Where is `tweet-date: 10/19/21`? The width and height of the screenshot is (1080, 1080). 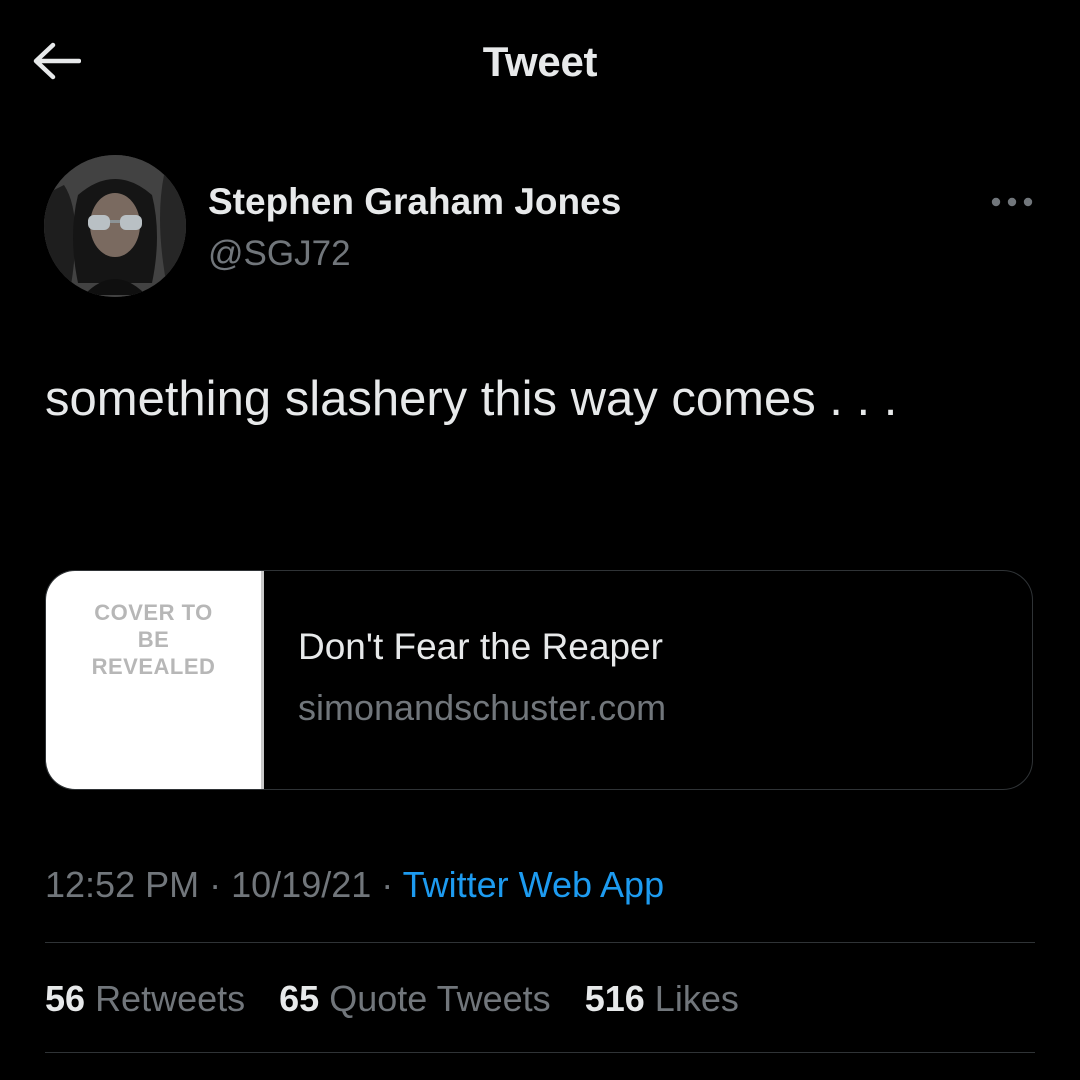 tweet-date: 10/19/21 is located at coordinates (301, 884).